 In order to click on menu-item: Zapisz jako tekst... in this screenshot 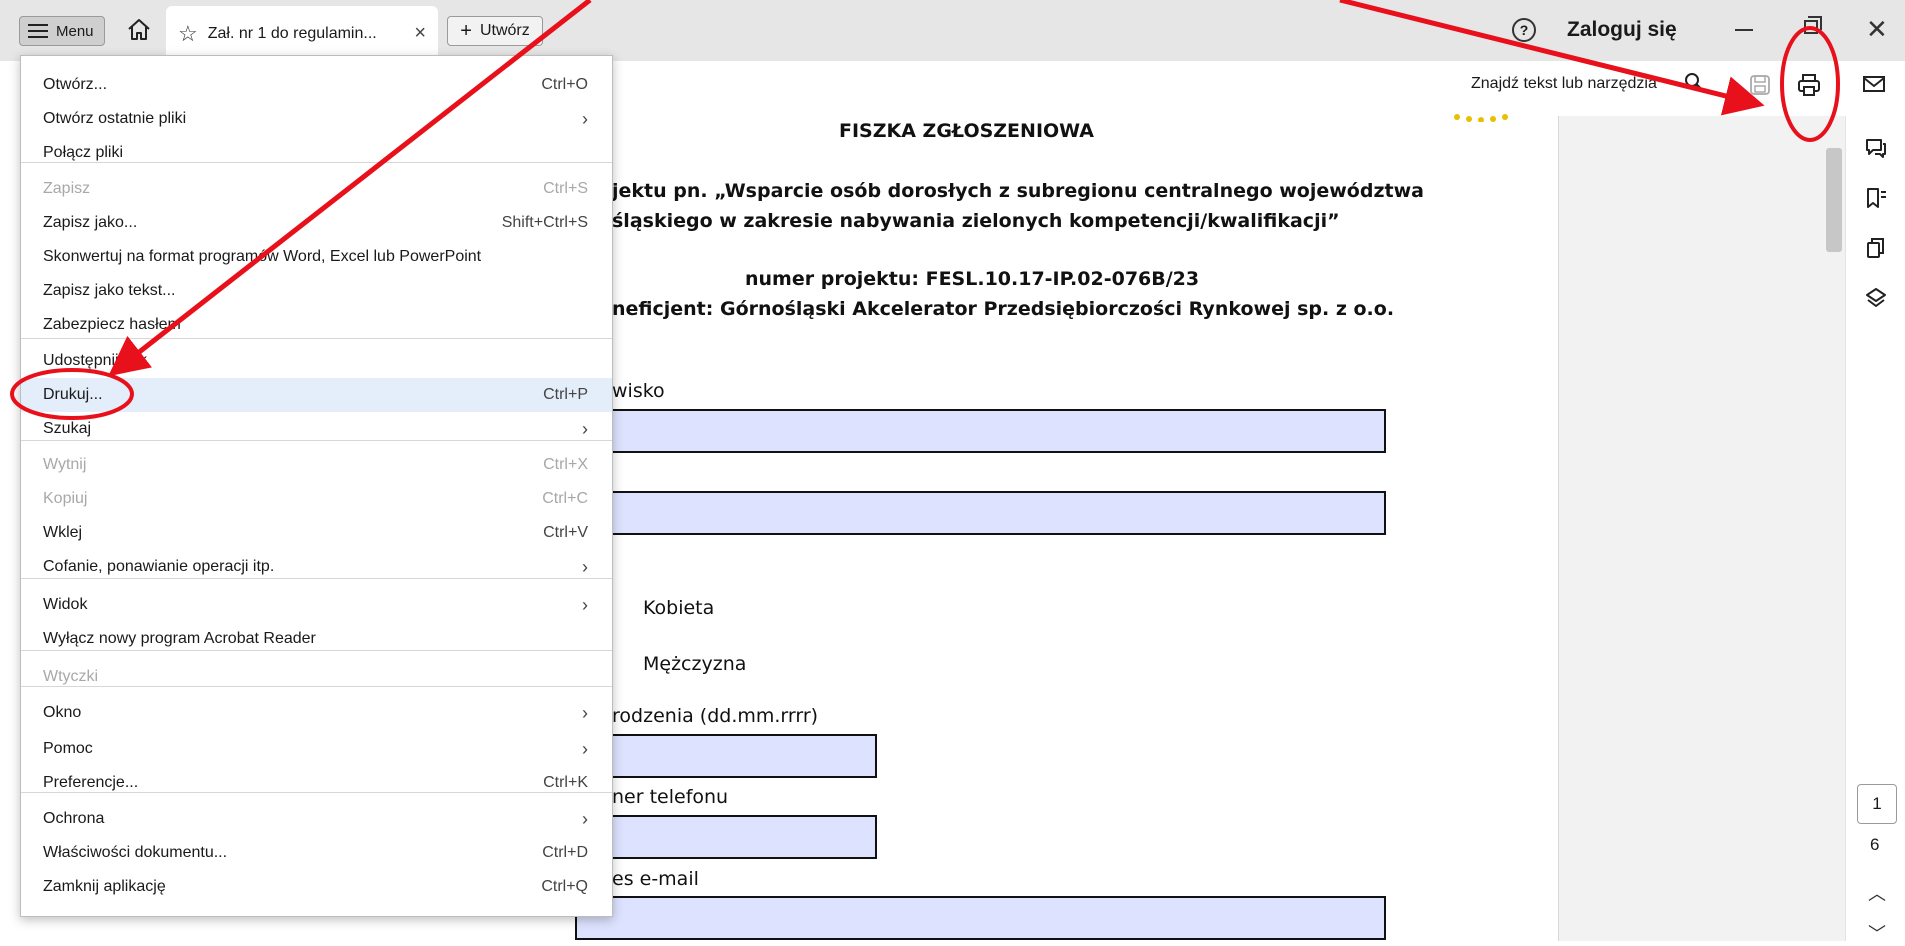, I will do `click(316, 291)`.